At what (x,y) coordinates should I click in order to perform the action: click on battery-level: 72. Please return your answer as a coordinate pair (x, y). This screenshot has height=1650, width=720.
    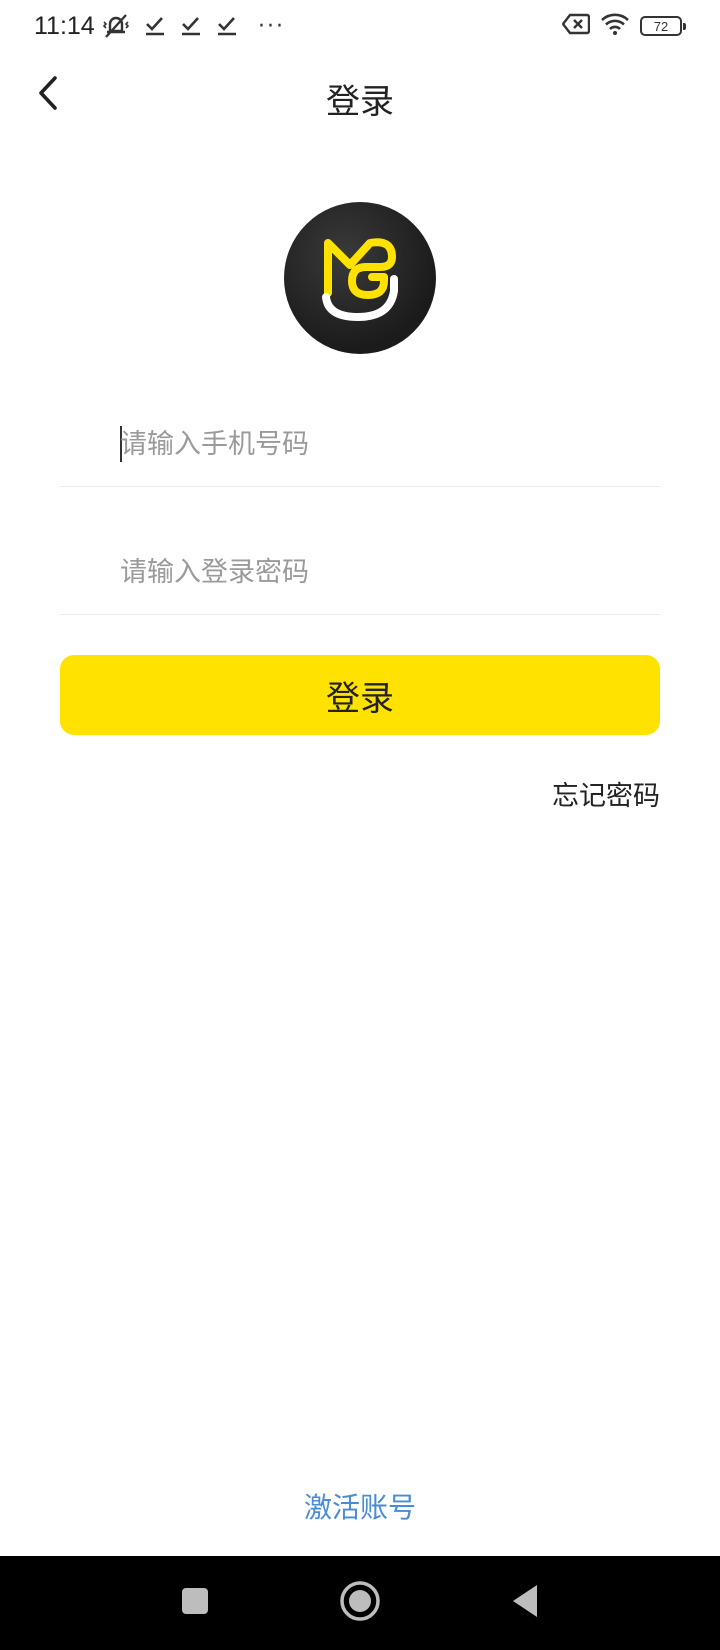
    Looking at the image, I should click on (661, 26).